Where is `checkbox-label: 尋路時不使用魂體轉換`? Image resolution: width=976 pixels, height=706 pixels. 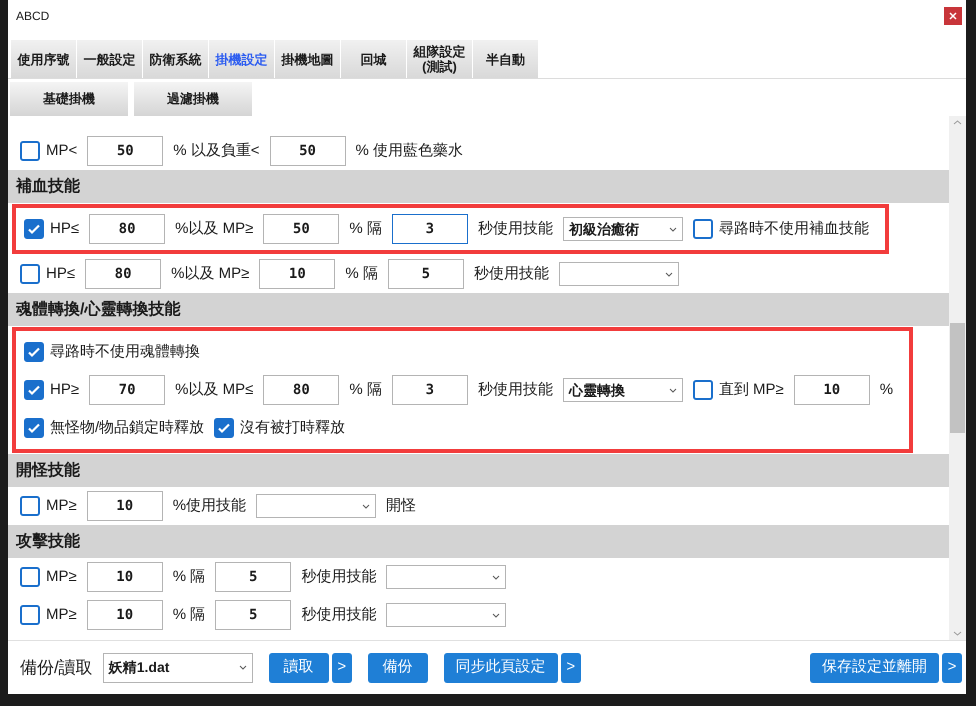
checkbox-label: 尋路時不使用魂體轉換 is located at coordinates (125, 352).